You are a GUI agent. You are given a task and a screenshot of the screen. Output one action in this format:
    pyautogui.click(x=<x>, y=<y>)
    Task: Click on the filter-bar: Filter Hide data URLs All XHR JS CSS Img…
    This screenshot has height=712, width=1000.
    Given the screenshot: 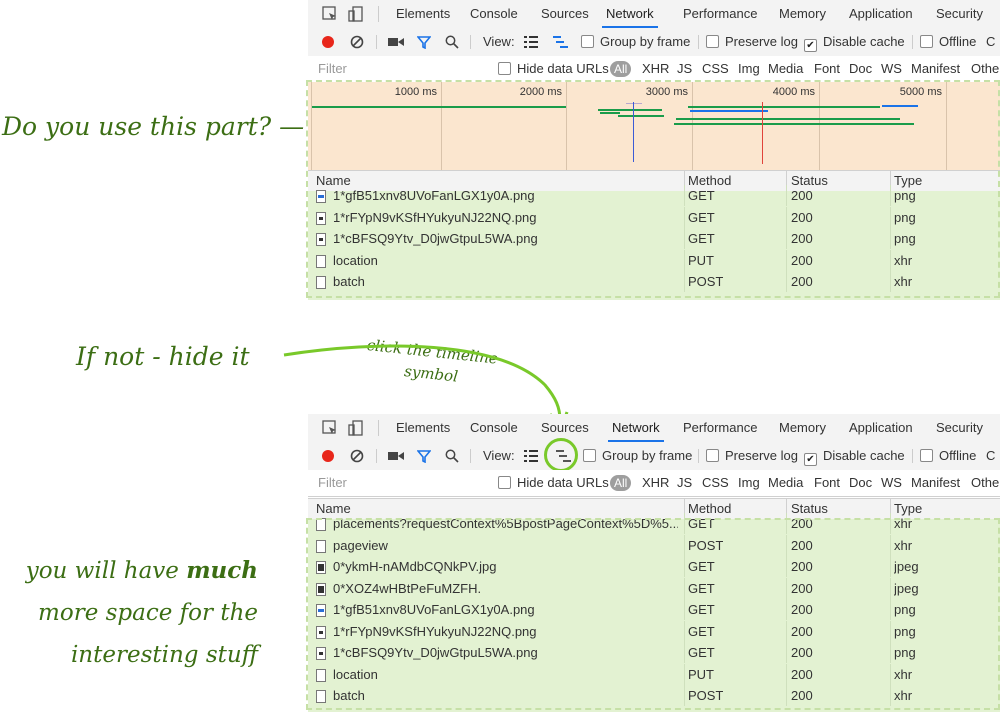 What is the action you would take?
    pyautogui.click(x=654, y=483)
    